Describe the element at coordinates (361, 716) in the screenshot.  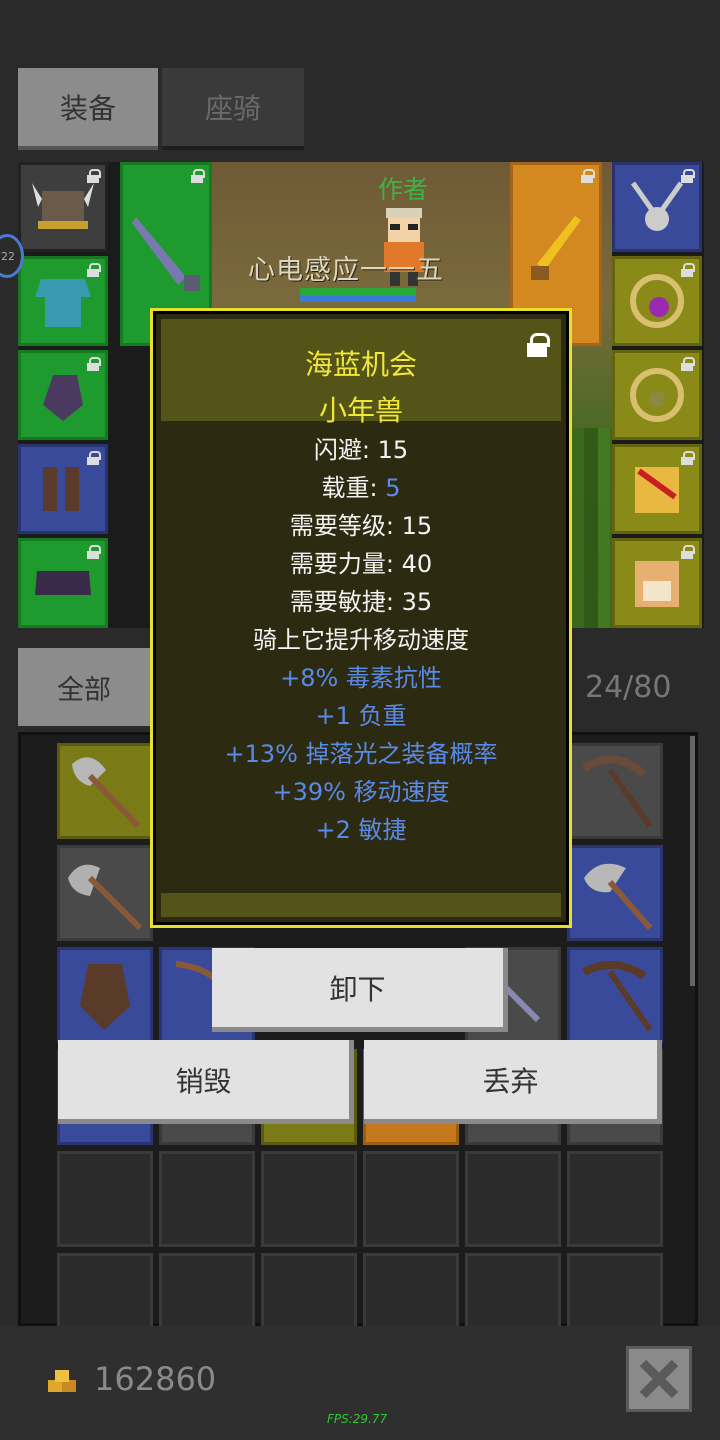
I see `bonus-carry-weight: +1 负重` at that location.